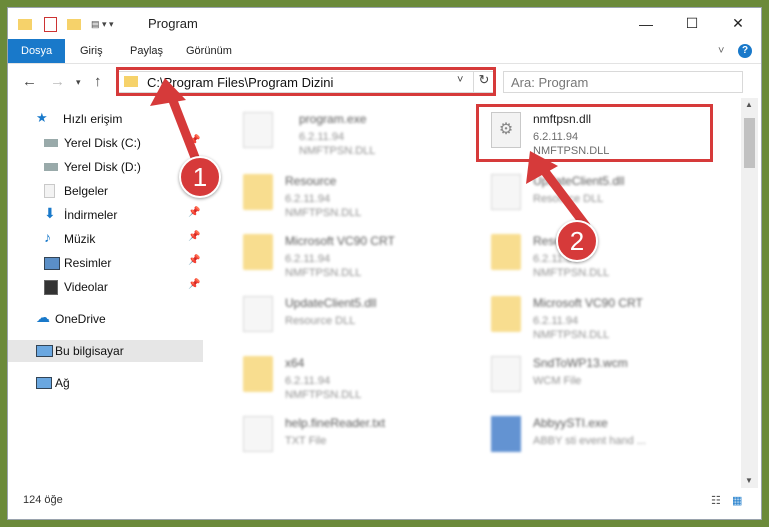 This screenshot has width=769, height=527. Describe the element at coordinates (200, 177) in the screenshot. I see `step-badge-1: 1` at that location.